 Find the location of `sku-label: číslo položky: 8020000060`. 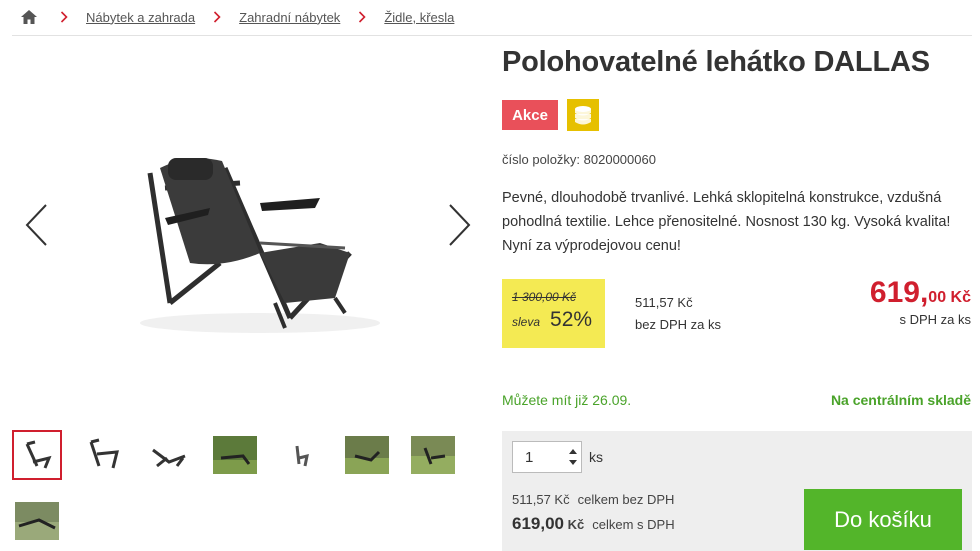

sku-label: číslo položky: 8020000060 is located at coordinates (579, 159).